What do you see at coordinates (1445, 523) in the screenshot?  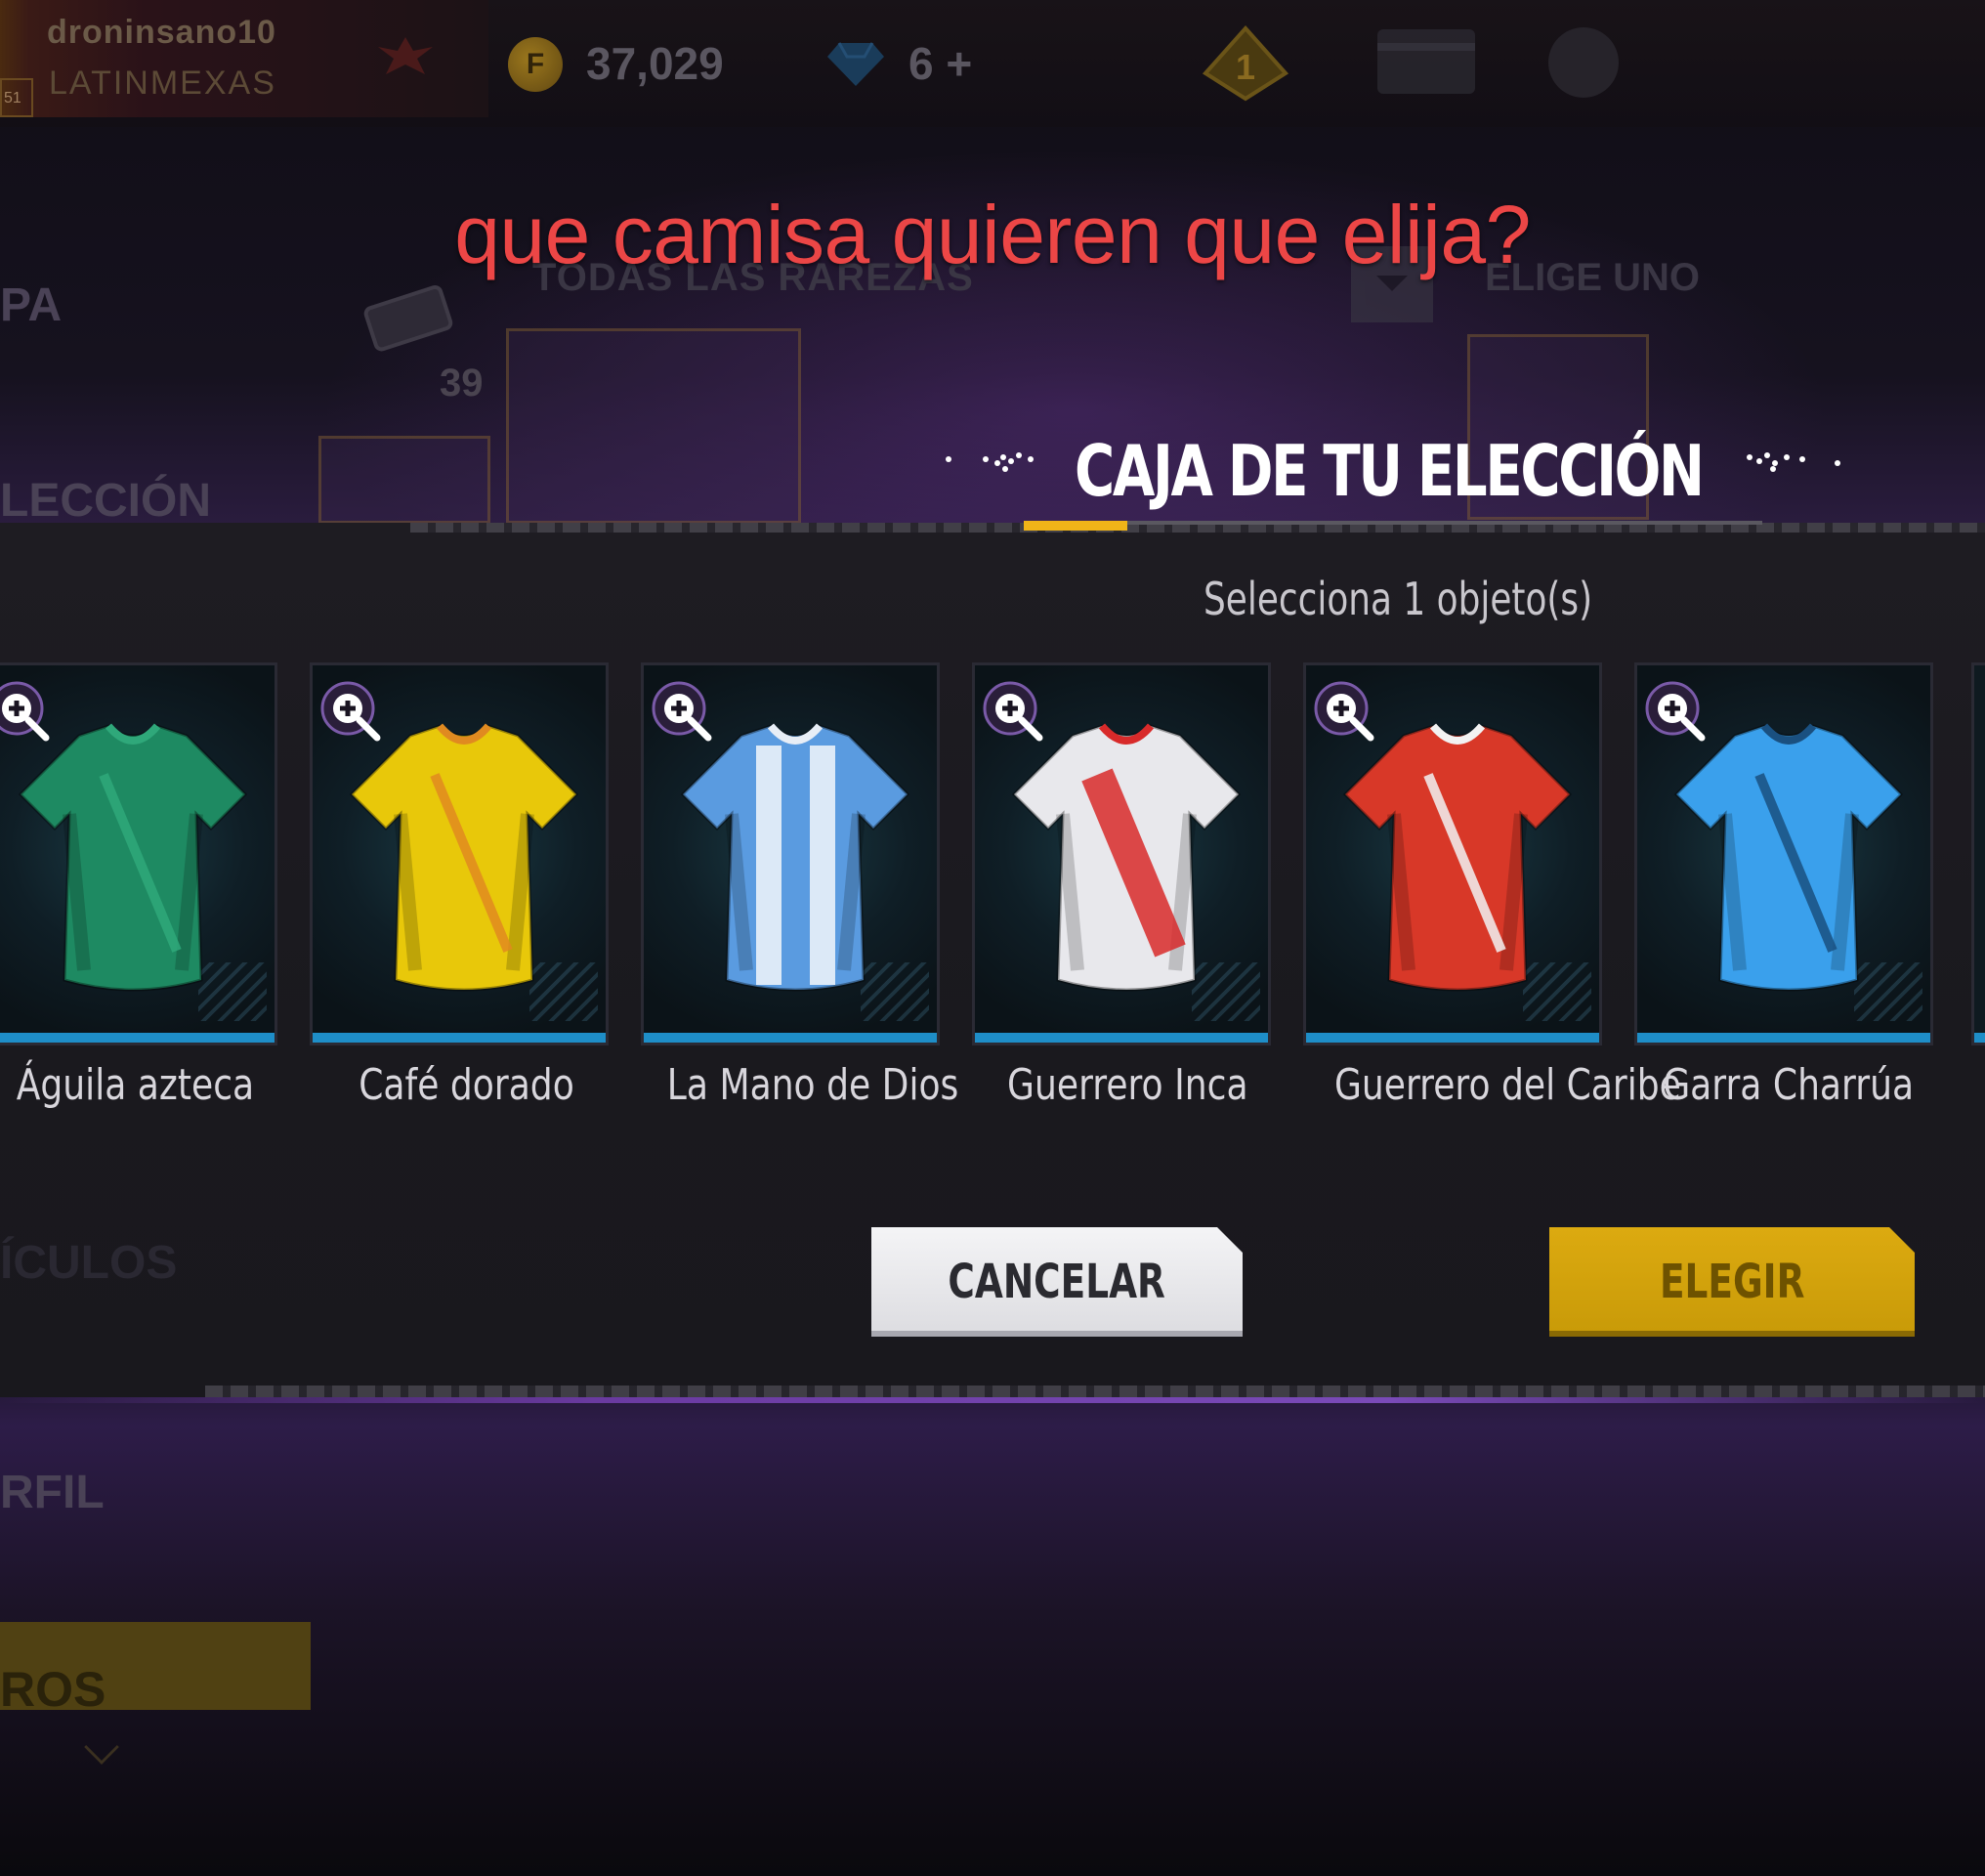 I see `title-rule` at bounding box center [1445, 523].